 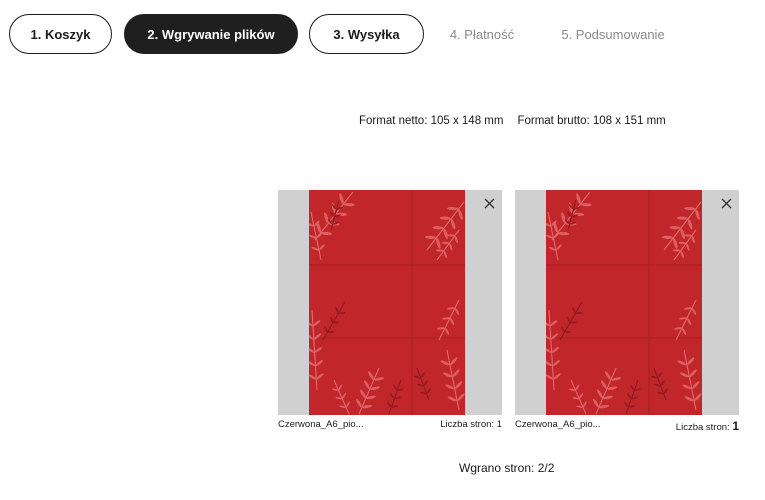 What do you see at coordinates (591, 121) in the screenshot?
I see `format-gross: Format brutto: 108 x 151 mm` at bounding box center [591, 121].